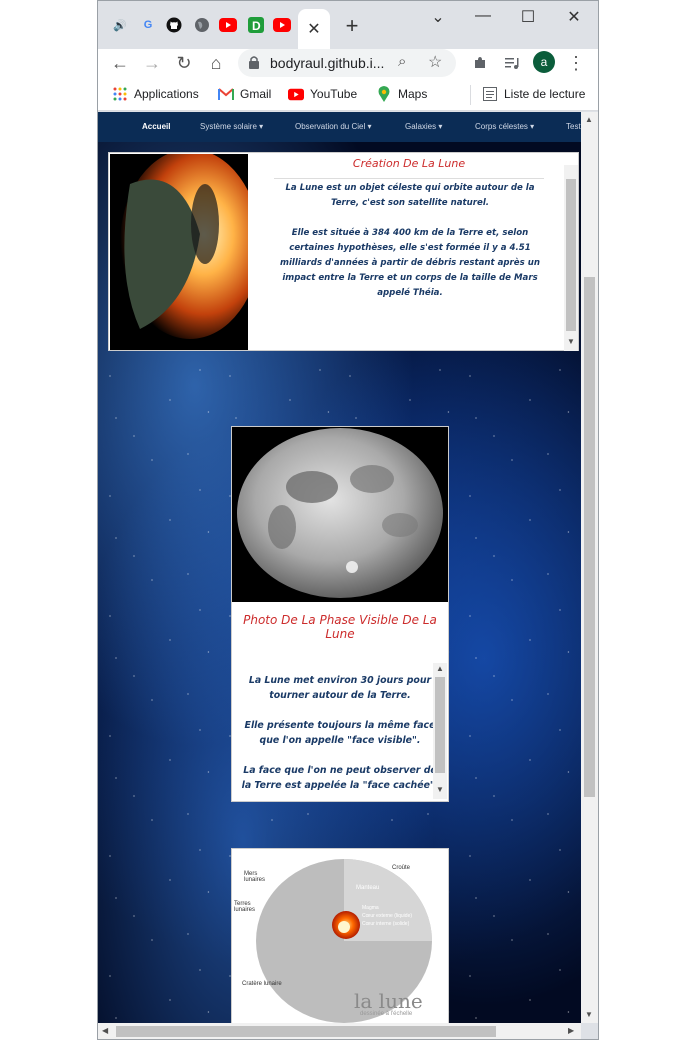 This screenshot has height=1040, width=696. Describe the element at coordinates (470, 95) in the screenshot. I see `separator` at that location.